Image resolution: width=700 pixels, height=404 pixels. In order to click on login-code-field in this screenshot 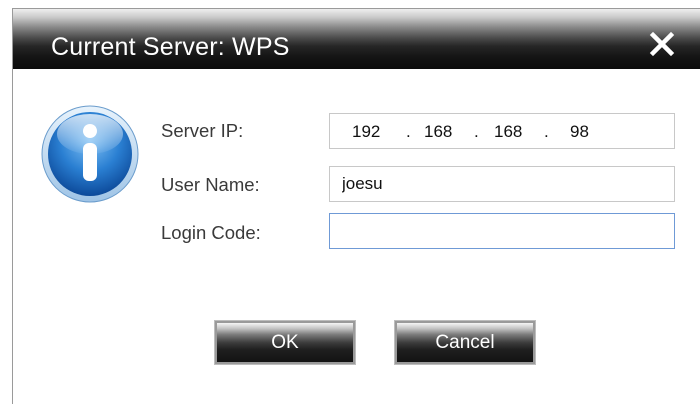, I will do `click(502, 231)`.